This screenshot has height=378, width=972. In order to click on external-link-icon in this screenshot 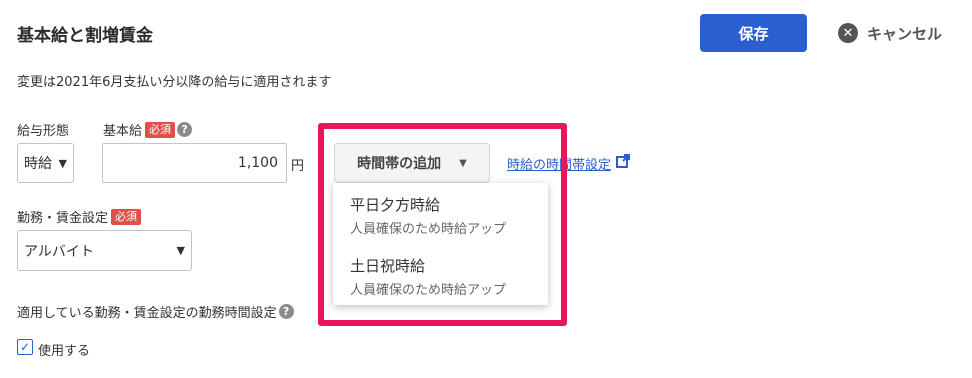, I will do `click(623, 163)`.